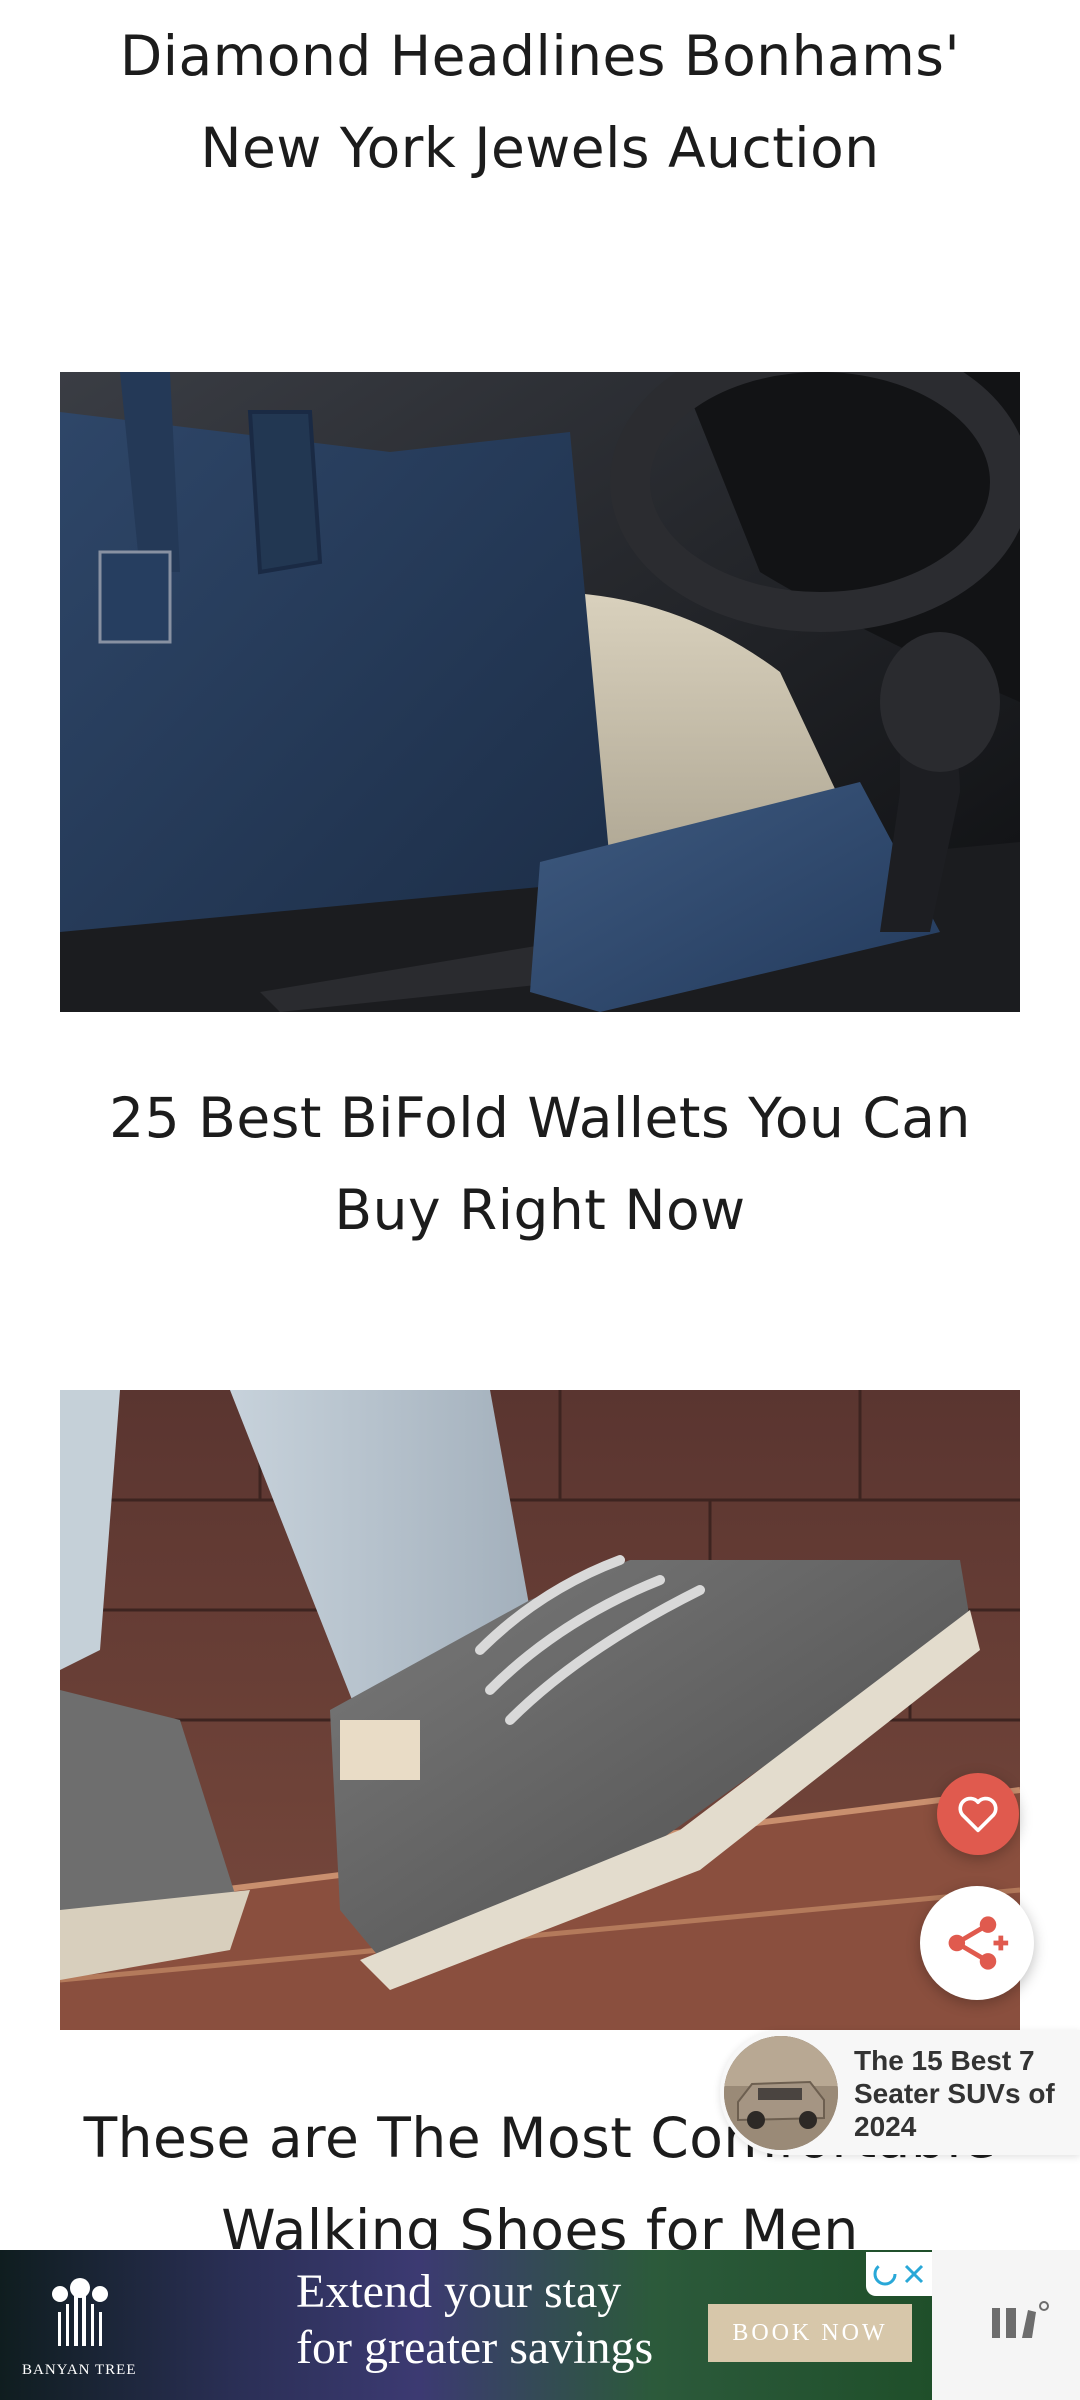 This screenshot has width=1080, height=2400. Describe the element at coordinates (79, 2370) in the screenshot. I see `ad-brand-name: BANYAN TREE` at that location.